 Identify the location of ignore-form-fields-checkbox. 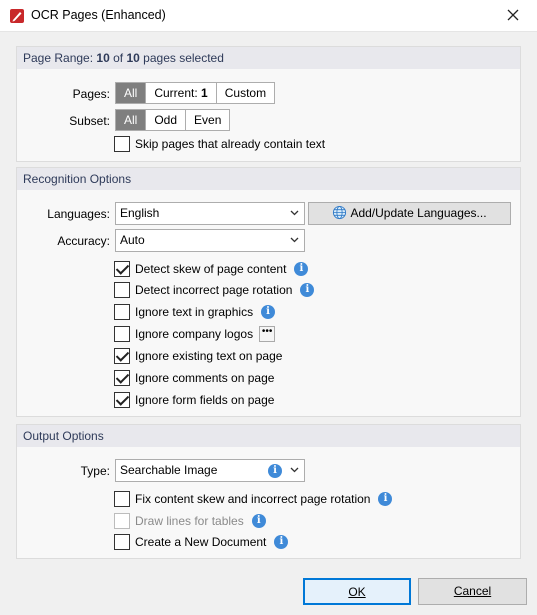
(122, 400).